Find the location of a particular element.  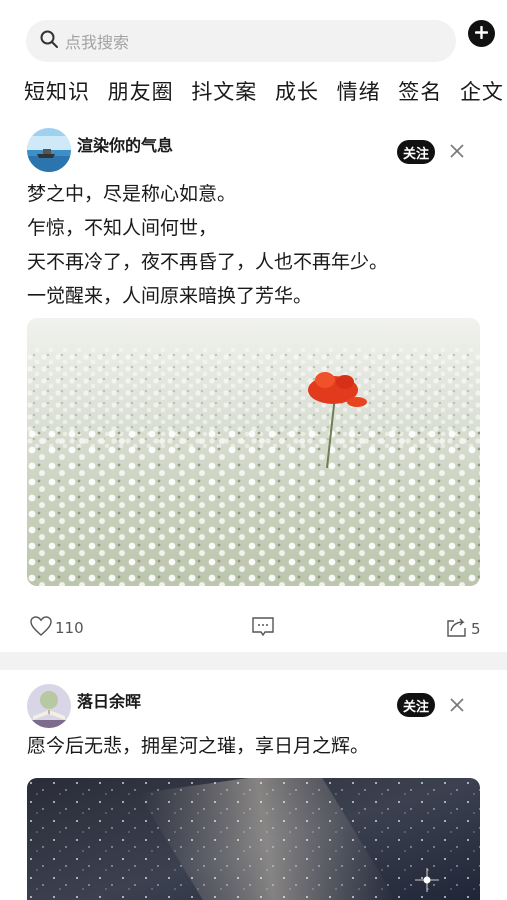

share-count: 5 is located at coordinates (476, 629).